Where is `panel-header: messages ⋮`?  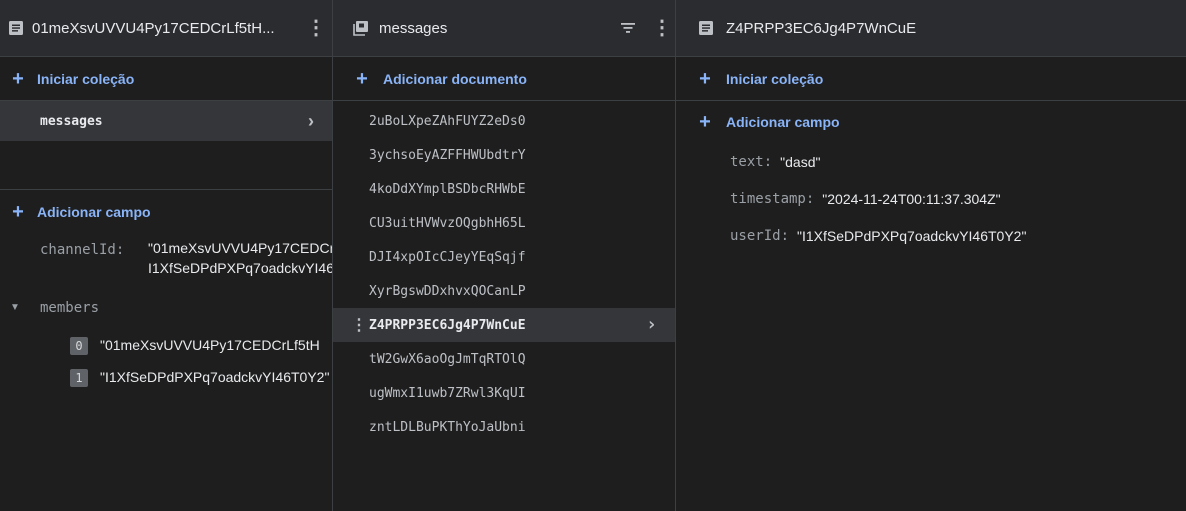 panel-header: messages ⋮ is located at coordinates (504, 28).